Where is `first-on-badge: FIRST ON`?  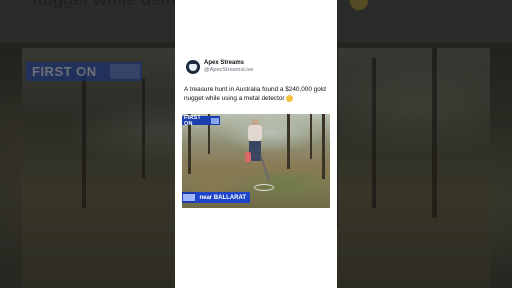
first-on-badge: FIRST ON is located at coordinates (201, 120).